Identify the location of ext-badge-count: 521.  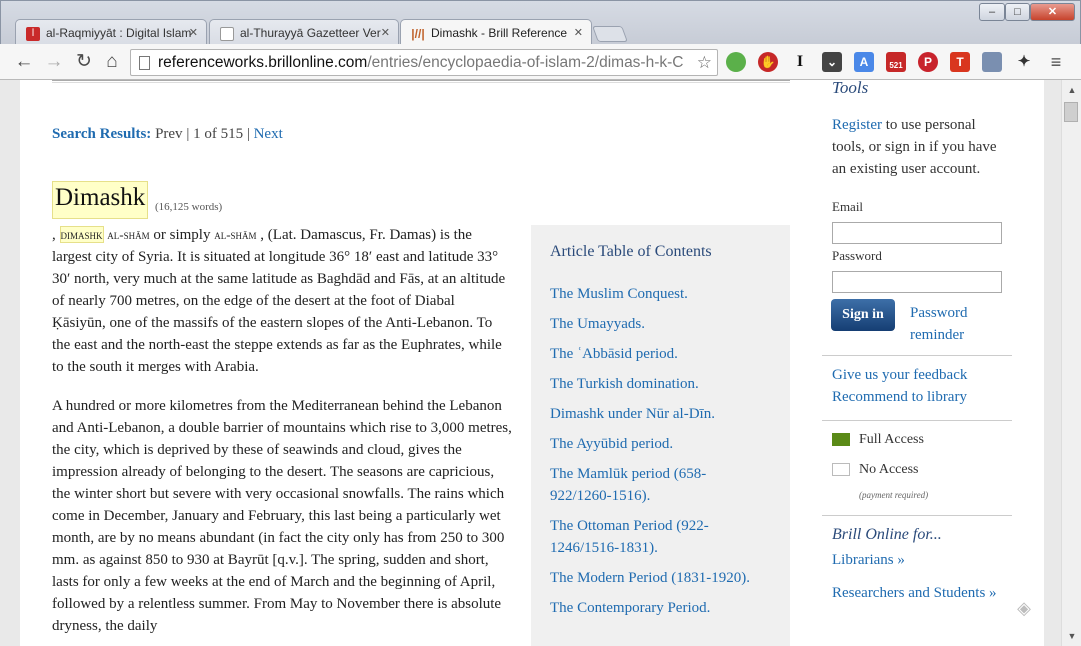
(896, 65).